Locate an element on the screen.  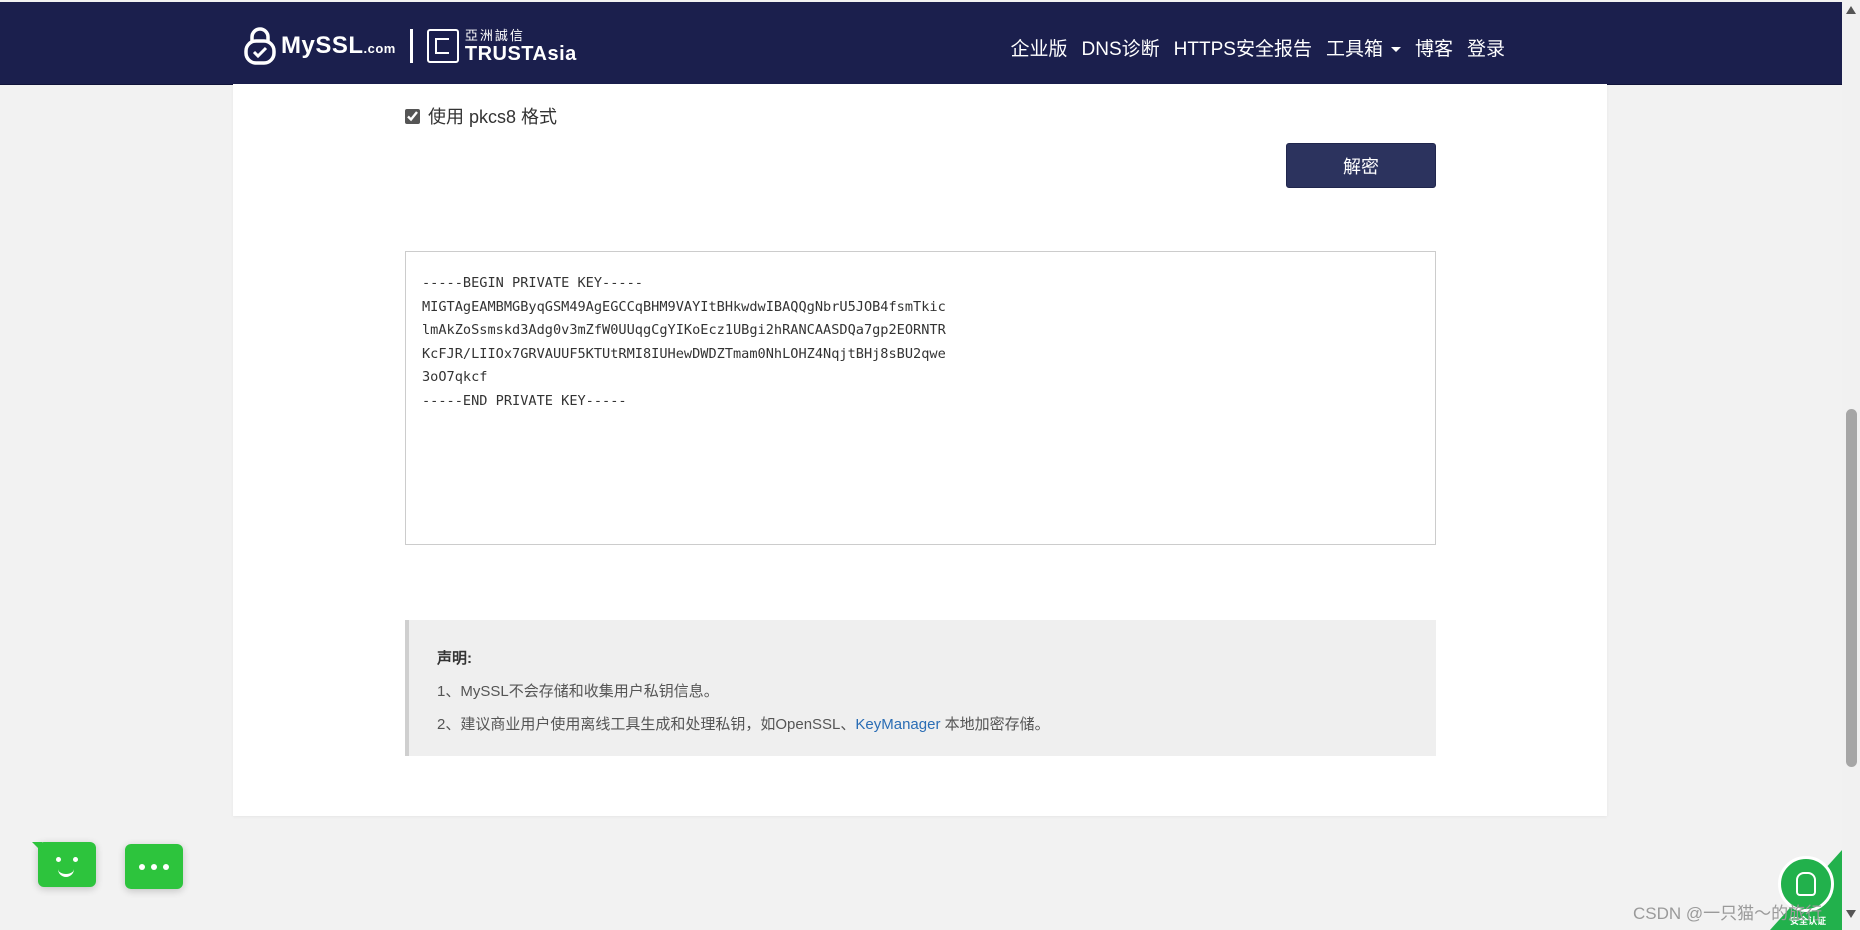
trustasia-en: TRUSTAsia is located at coordinates (520, 53).